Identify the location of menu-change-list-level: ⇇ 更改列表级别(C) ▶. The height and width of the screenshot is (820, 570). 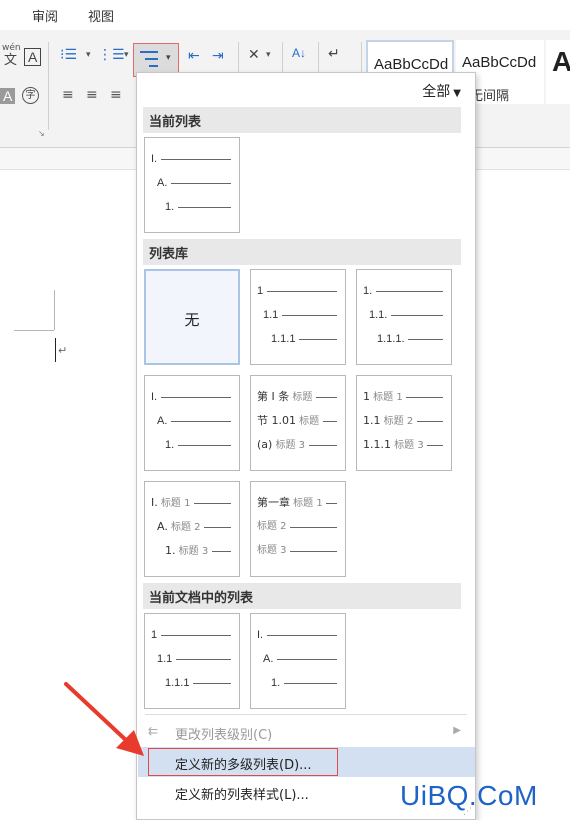
(306, 732).